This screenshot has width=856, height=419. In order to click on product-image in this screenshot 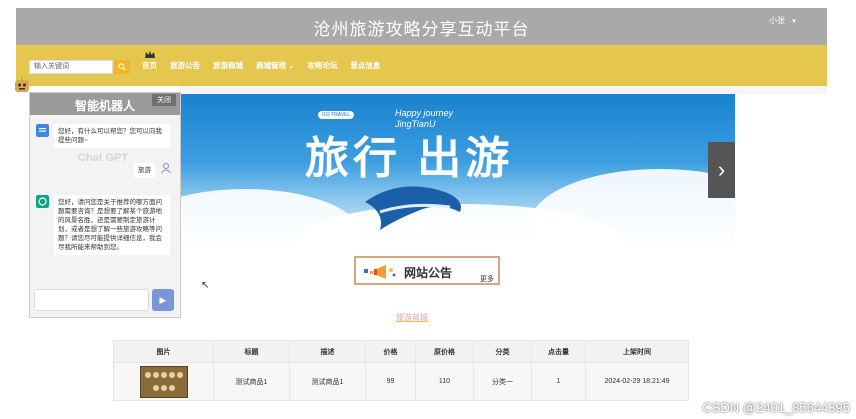, I will do `click(163, 381)`.